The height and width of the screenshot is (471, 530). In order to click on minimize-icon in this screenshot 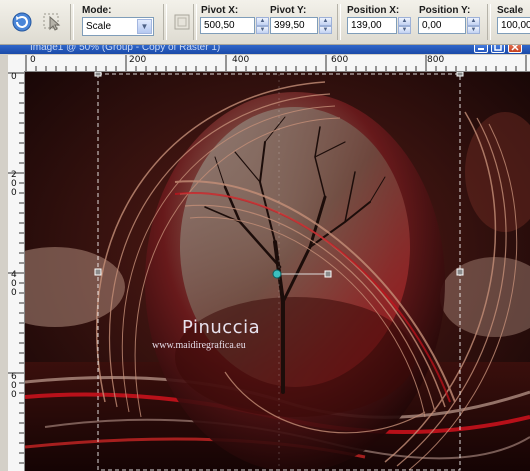, I will do `click(481, 49)`.